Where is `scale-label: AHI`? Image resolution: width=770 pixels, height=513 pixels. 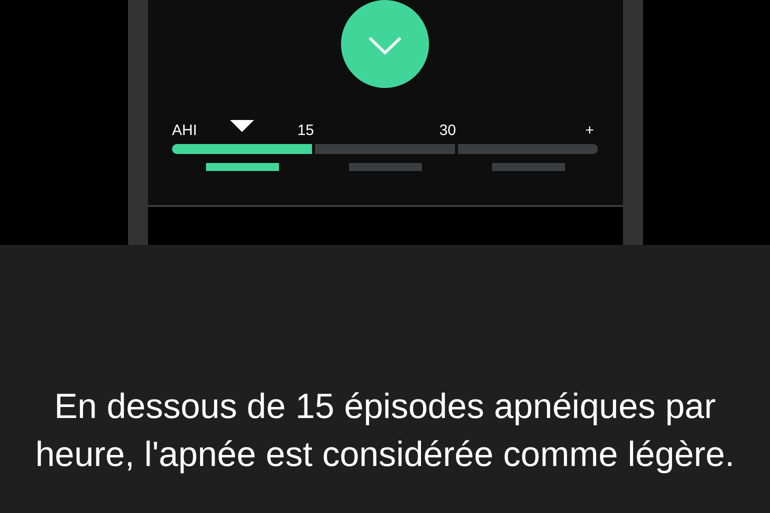 scale-label: AHI is located at coordinates (185, 131).